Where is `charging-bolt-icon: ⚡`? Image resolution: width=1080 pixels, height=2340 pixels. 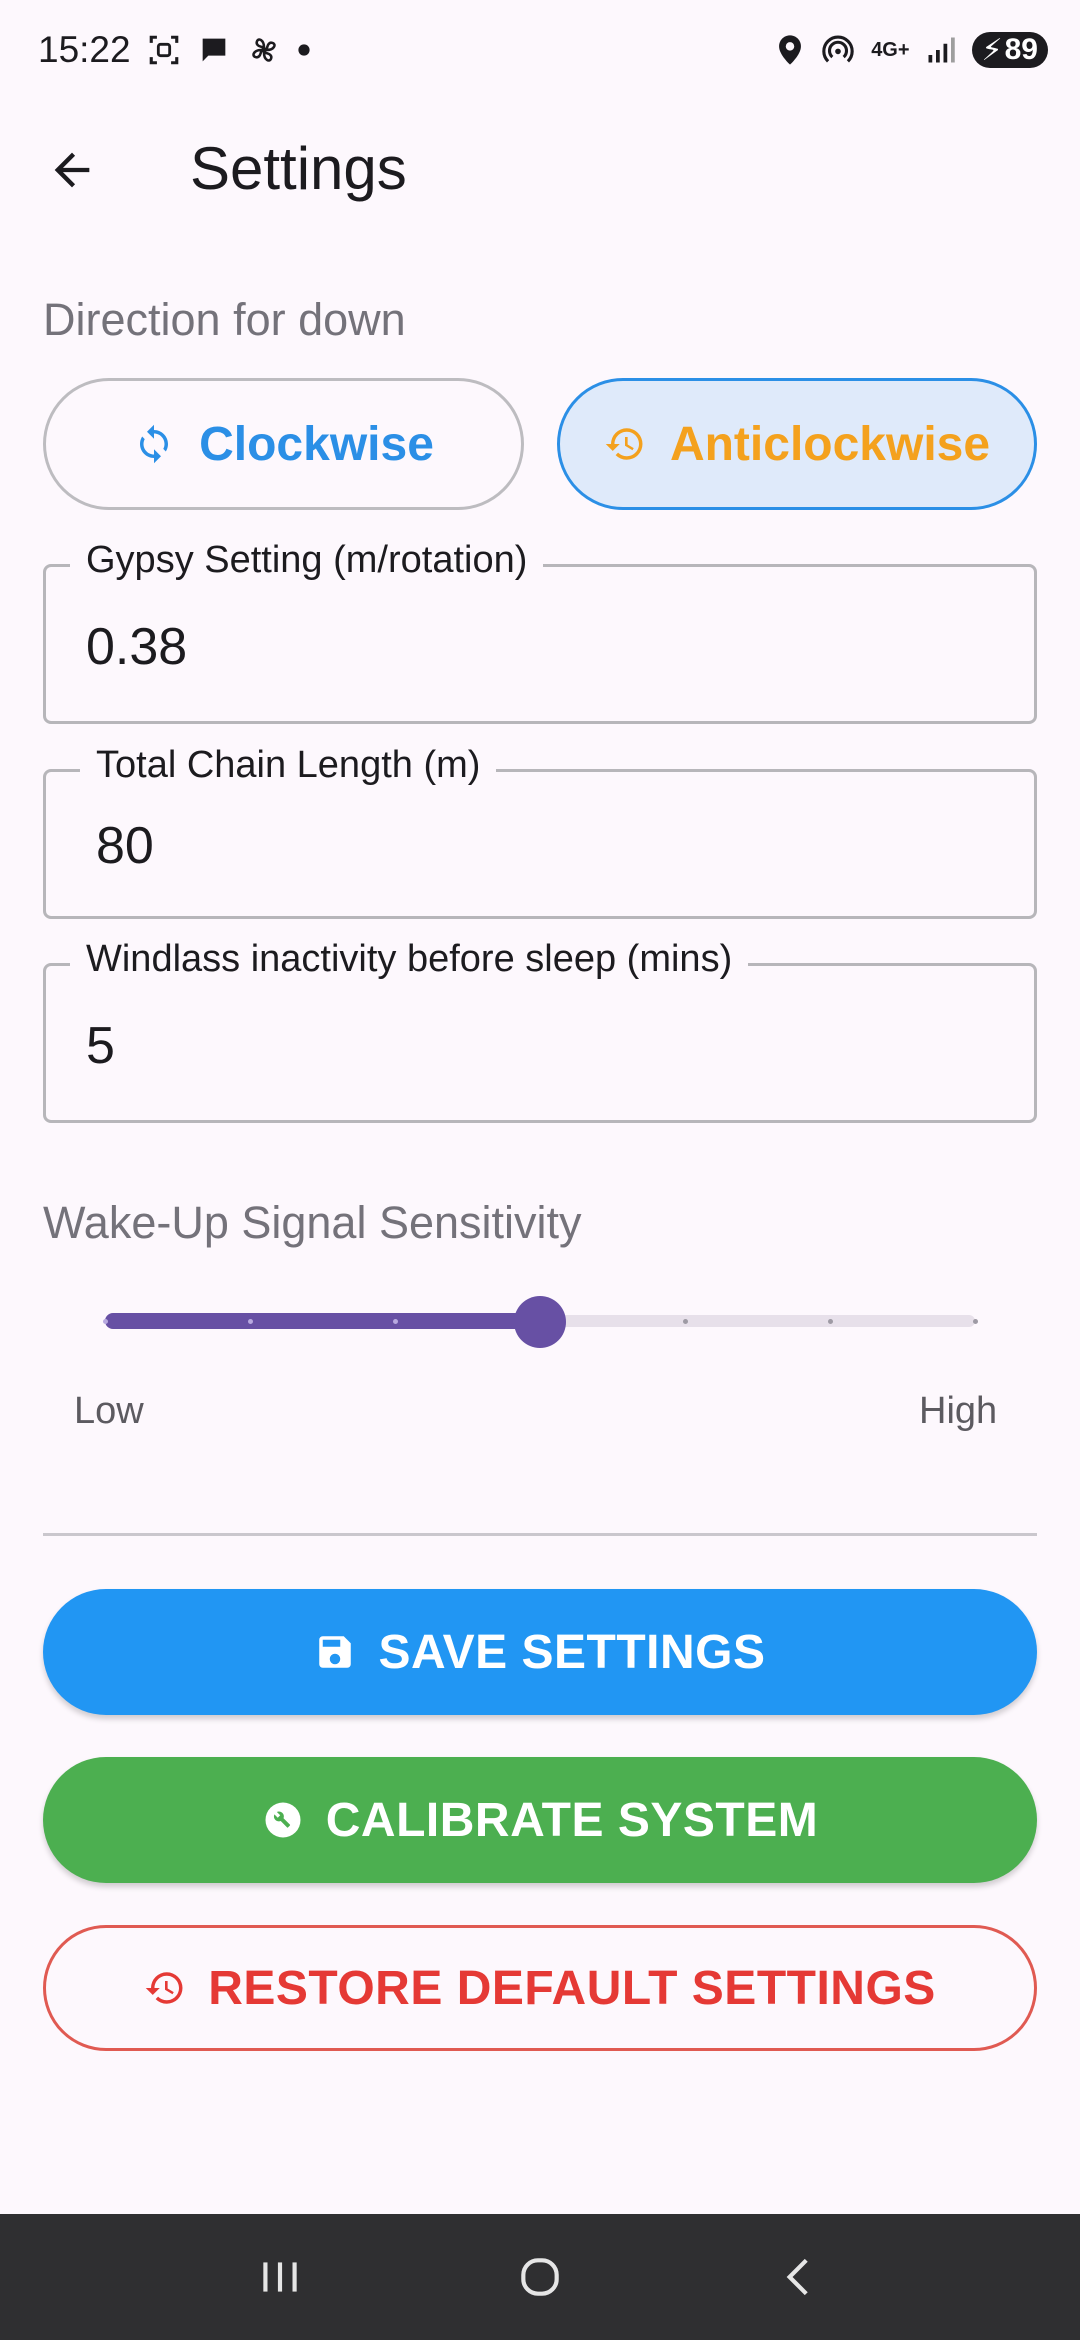
charging-bolt-icon: ⚡ is located at coordinates (992, 50).